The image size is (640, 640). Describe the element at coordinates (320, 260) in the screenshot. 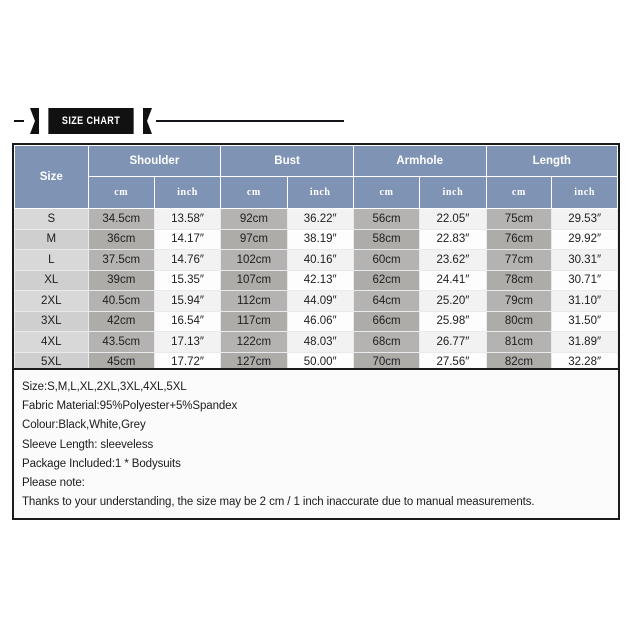

I see `cell-bust_in: 40.16″` at that location.